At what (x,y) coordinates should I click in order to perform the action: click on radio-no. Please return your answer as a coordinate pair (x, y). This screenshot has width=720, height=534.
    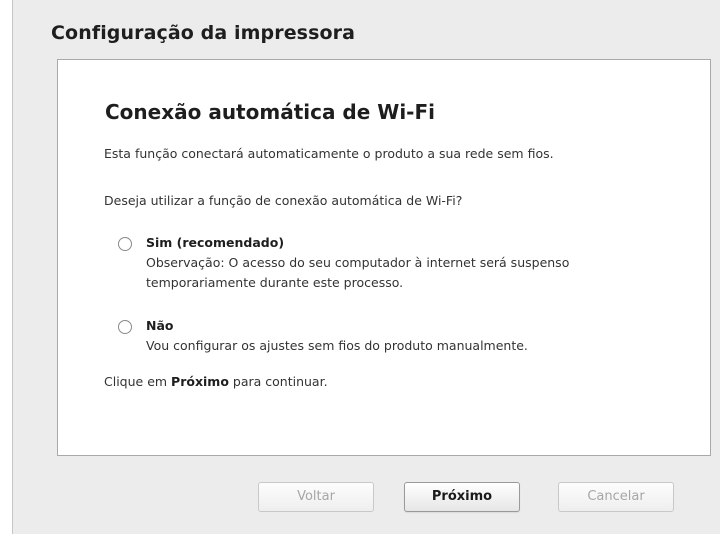
    Looking at the image, I should click on (125, 327).